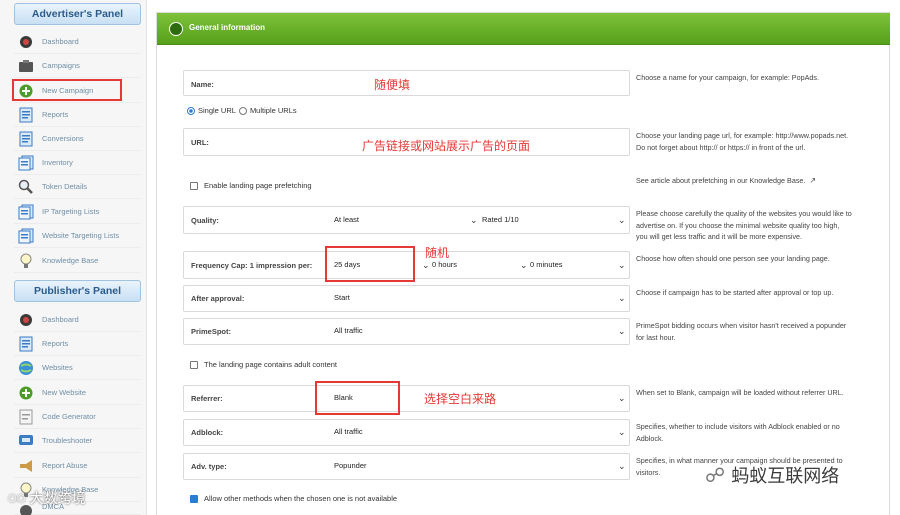  I want to click on sidebar-item-campaigns: Campaigns, so click(77, 66).